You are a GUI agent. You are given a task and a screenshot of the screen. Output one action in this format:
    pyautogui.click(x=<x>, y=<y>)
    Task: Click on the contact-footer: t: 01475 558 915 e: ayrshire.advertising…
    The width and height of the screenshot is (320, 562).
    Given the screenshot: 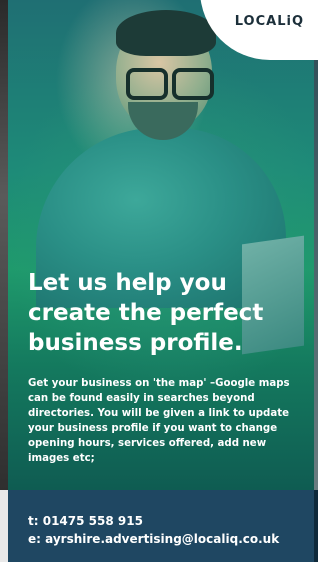 What is the action you would take?
    pyautogui.click(x=161, y=526)
    